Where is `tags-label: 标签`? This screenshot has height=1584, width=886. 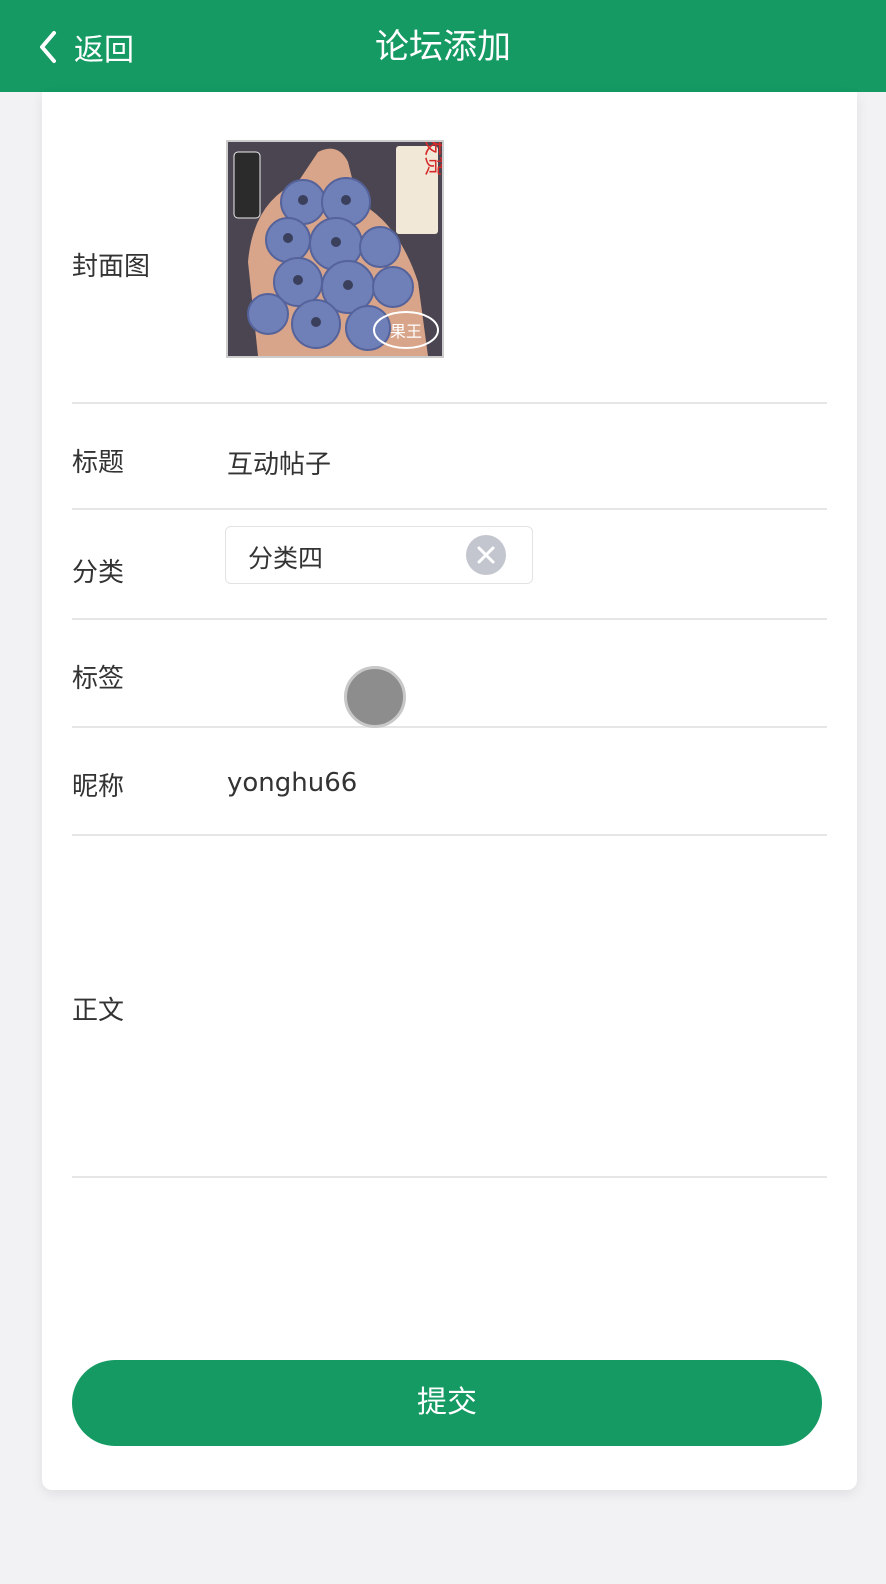 tags-label: 标签 is located at coordinates (98, 679).